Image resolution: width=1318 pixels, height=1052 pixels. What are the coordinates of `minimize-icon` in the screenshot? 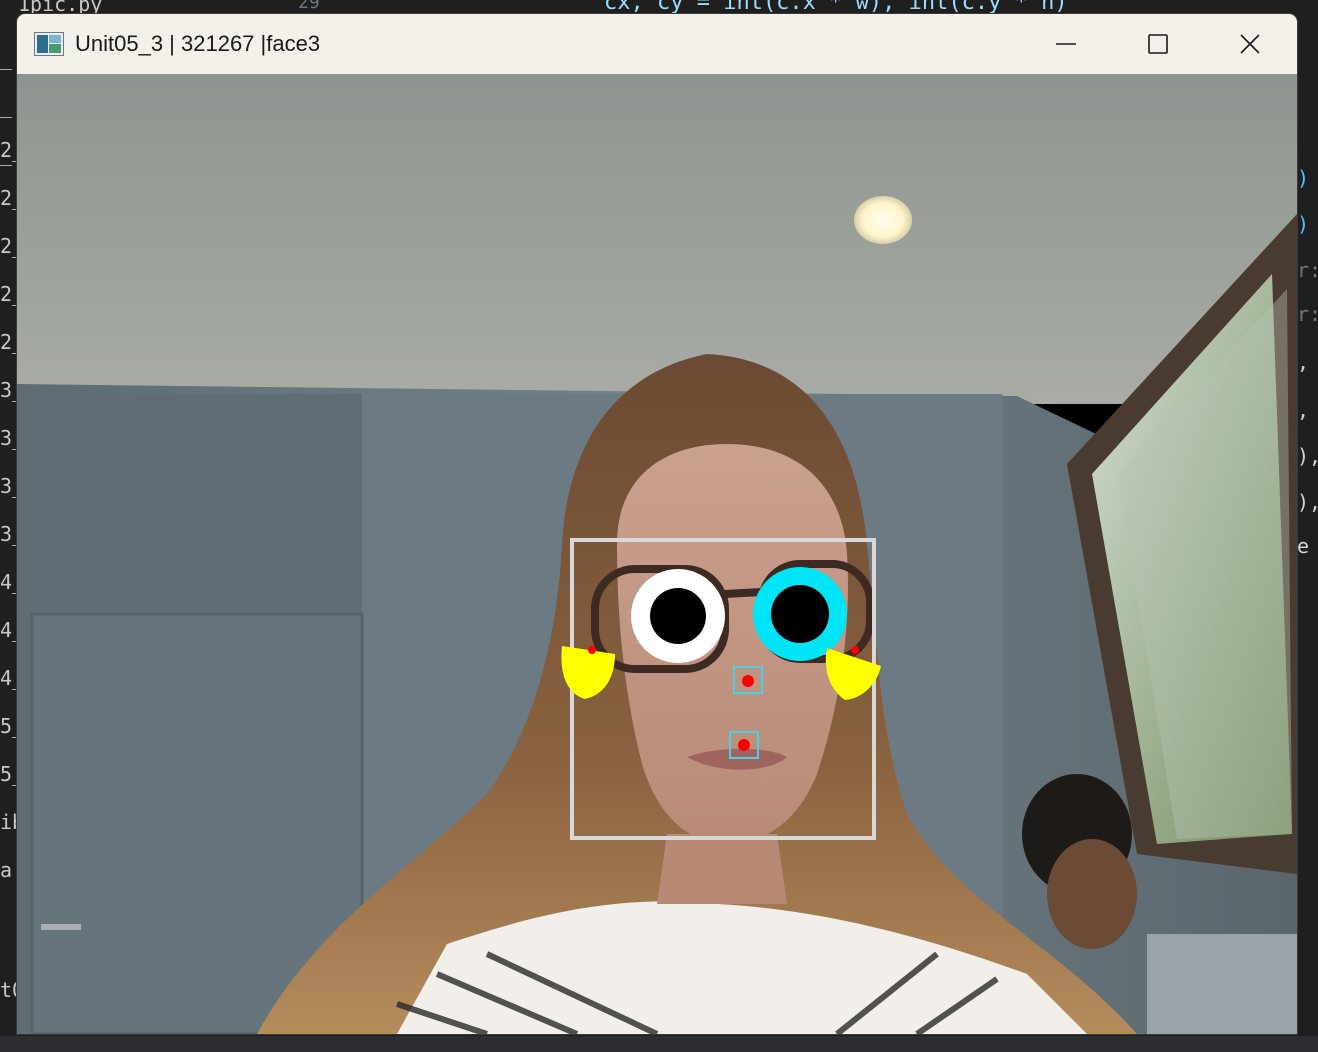 It's located at (1066, 44).